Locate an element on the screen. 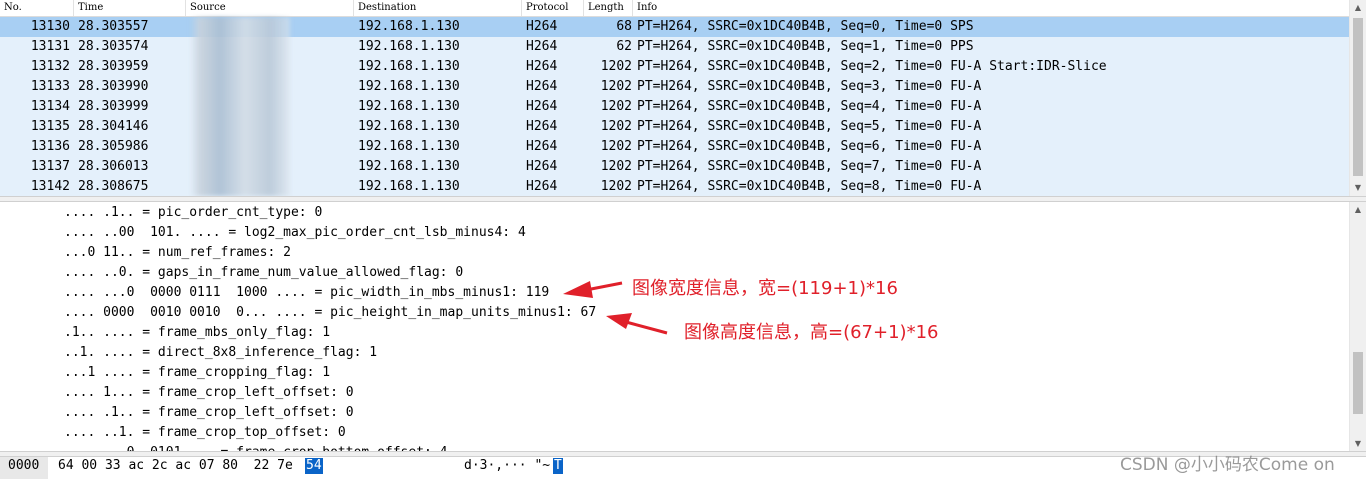 The image size is (1366, 479). cell-time: 28.303557 is located at coordinates (113, 26).